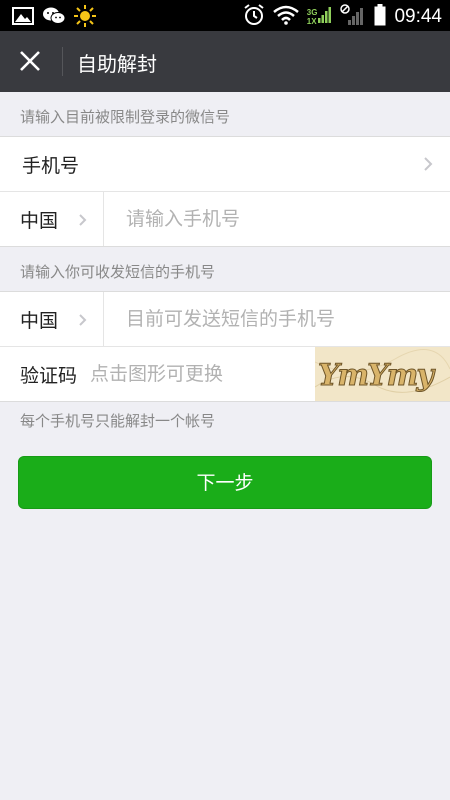  What do you see at coordinates (276, 319) in the screenshot?
I see `sms-phone-input` at bounding box center [276, 319].